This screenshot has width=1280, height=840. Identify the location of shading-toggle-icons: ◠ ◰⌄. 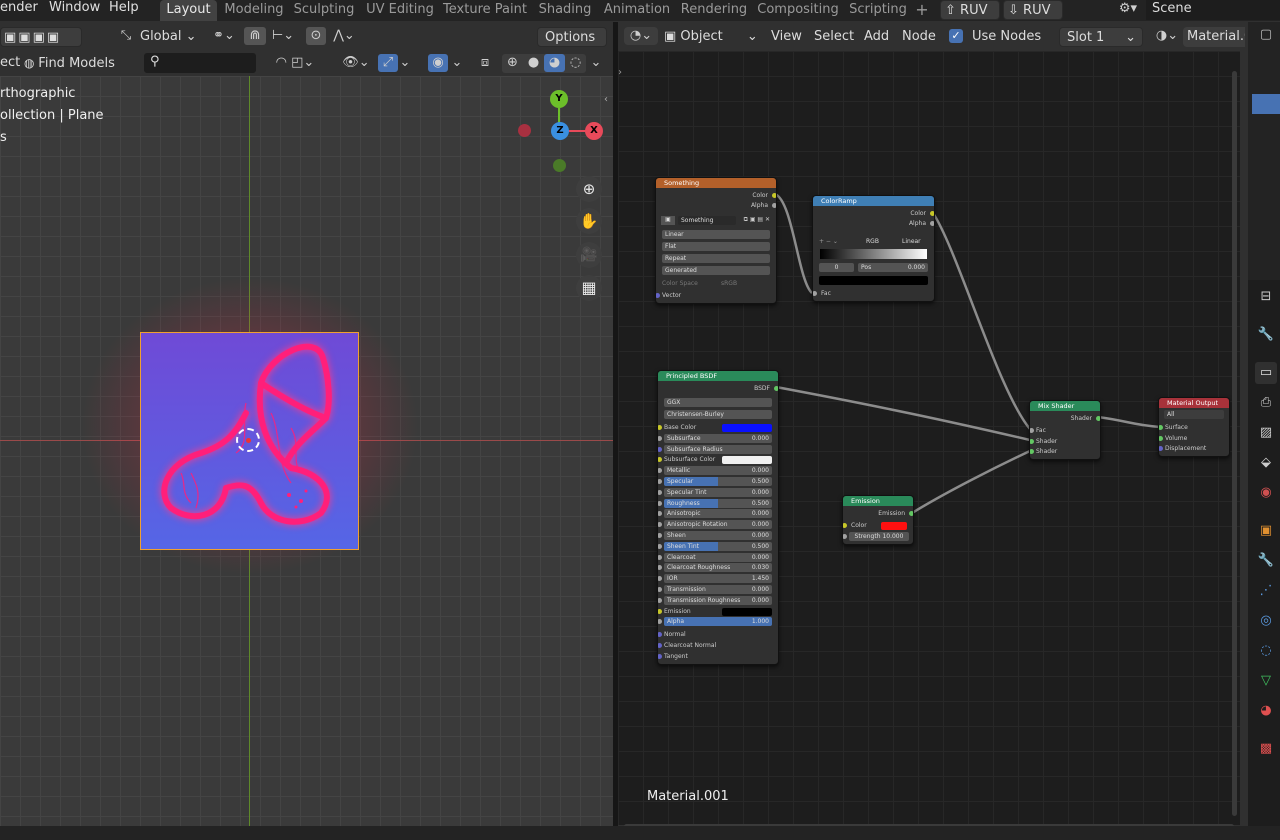
(295, 63).